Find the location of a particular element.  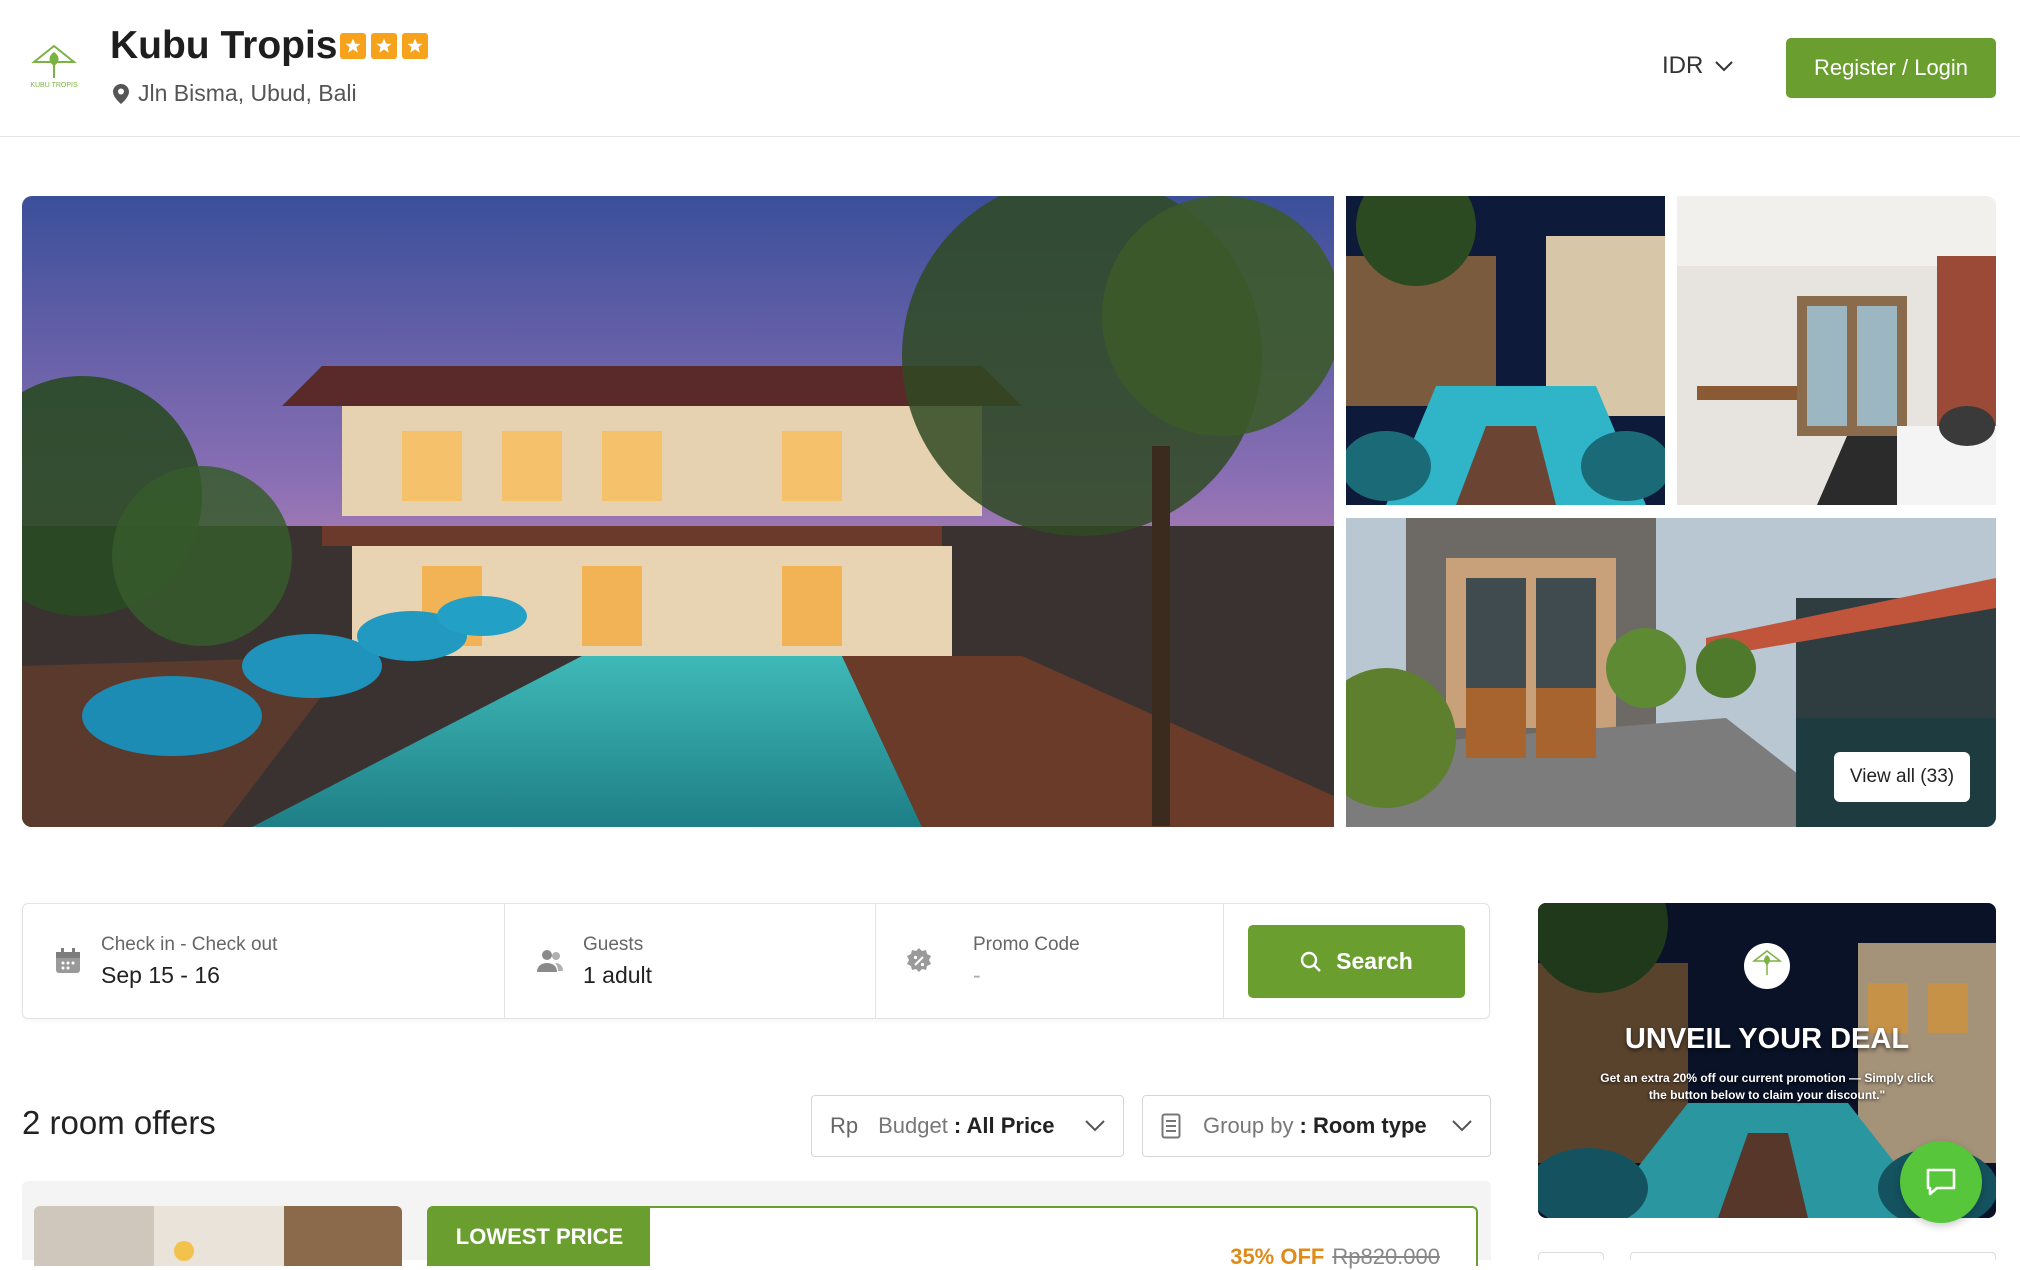

hotel-address: Jln Bisma, Ubud, Bali is located at coordinates (234, 93).